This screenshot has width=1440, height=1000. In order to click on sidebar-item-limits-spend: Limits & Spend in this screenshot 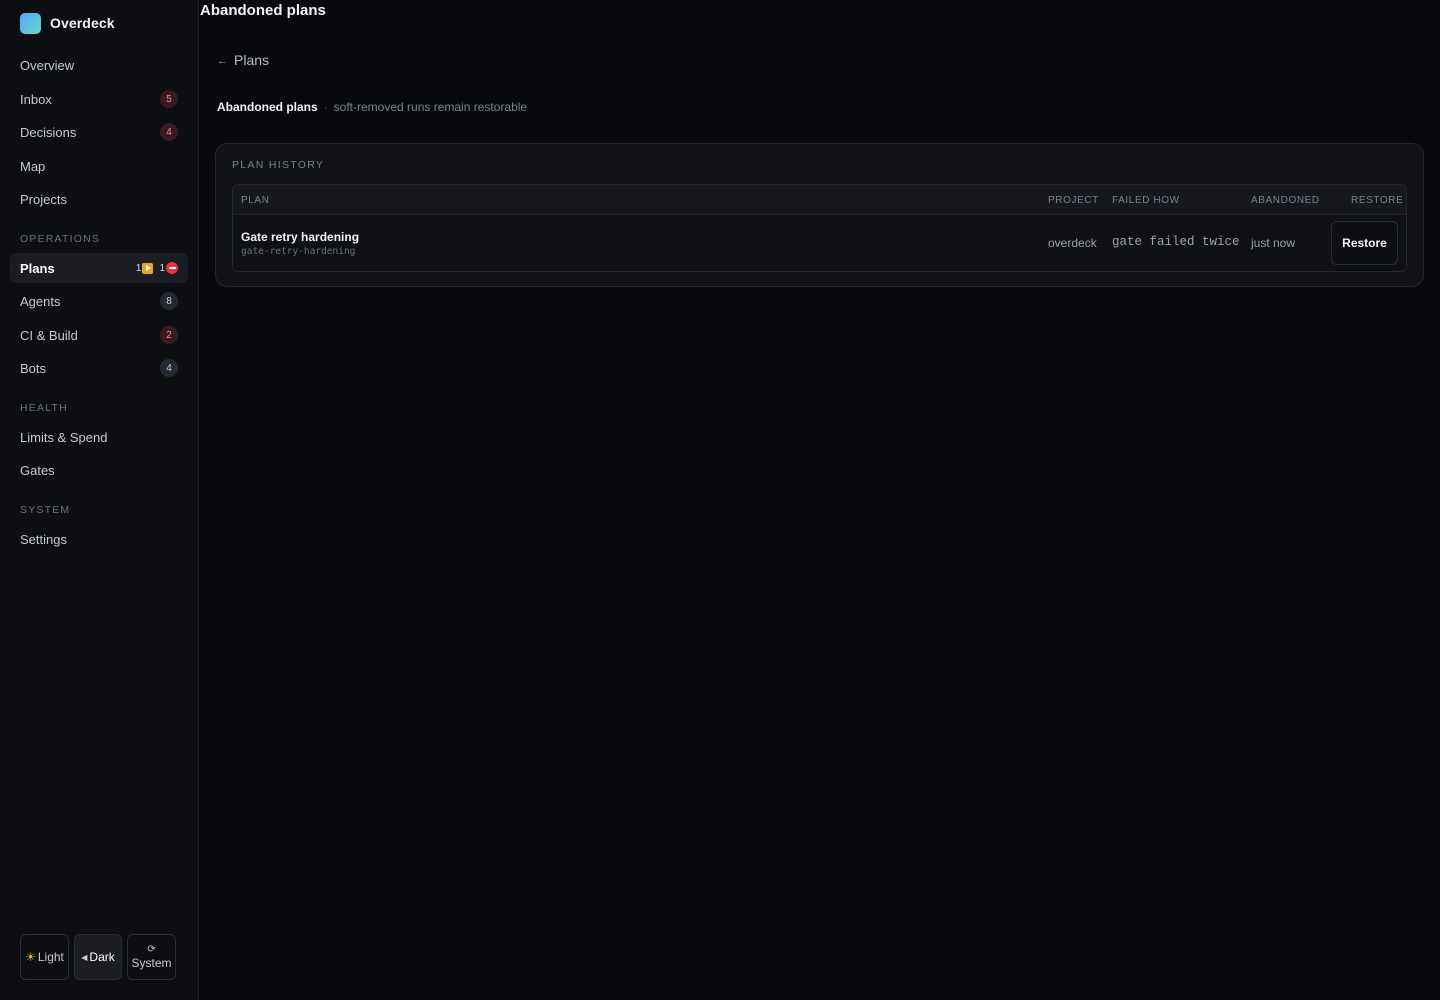, I will do `click(99, 437)`.